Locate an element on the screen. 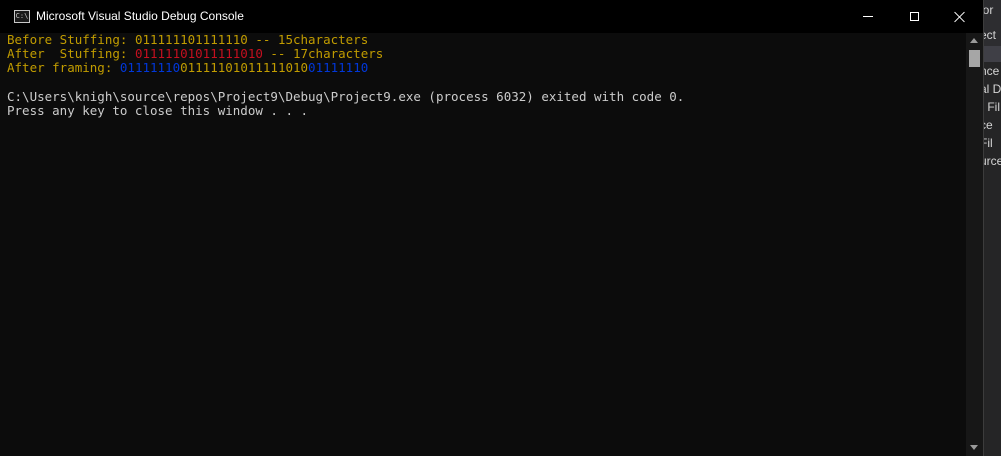 This screenshot has width=1001, height=456. minimize-button is located at coordinates (868, 16).